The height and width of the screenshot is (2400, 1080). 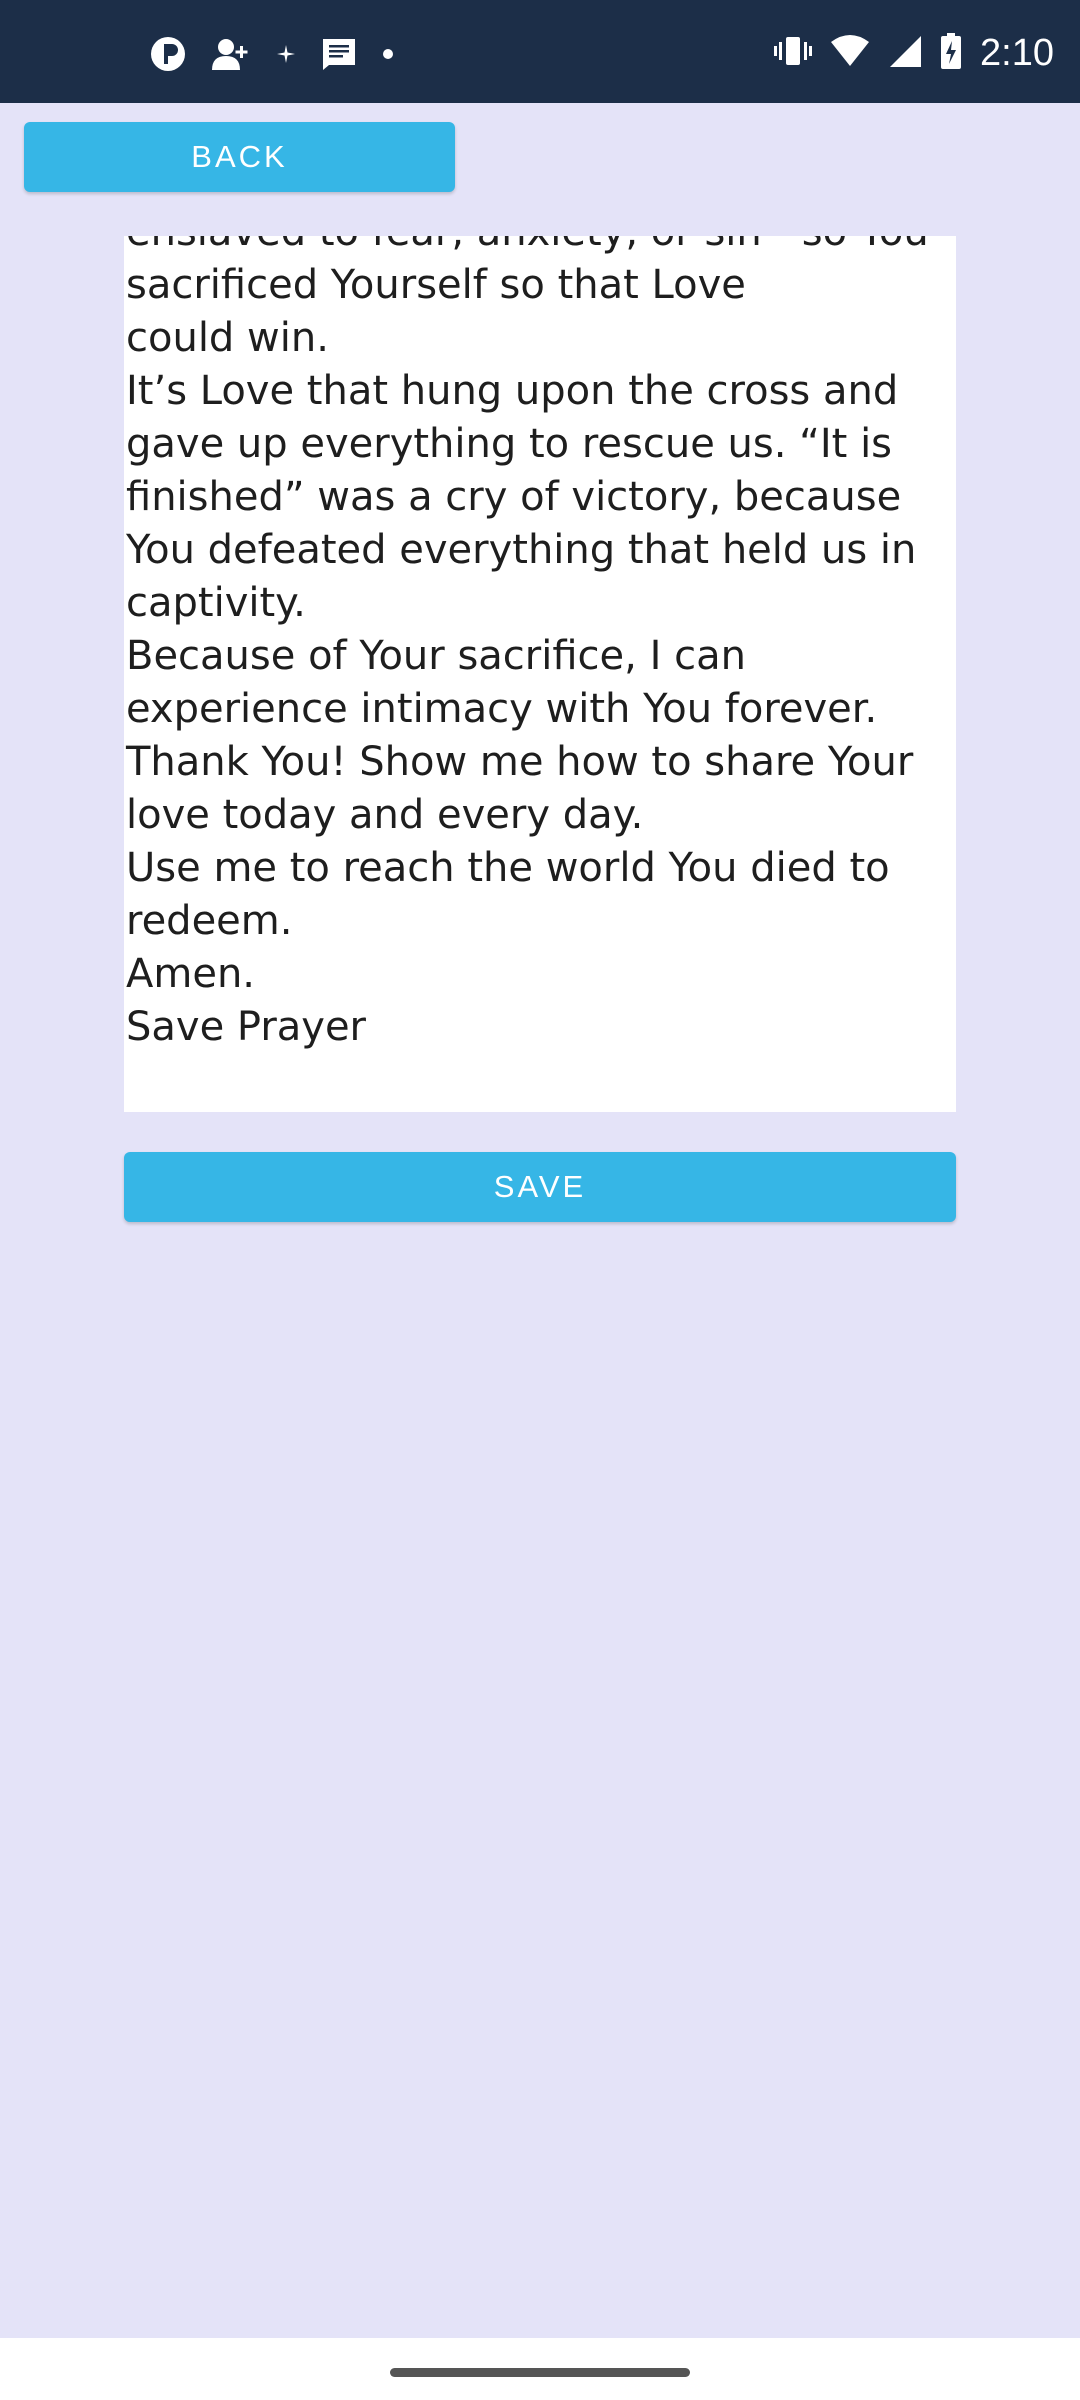 What do you see at coordinates (239, 157) in the screenshot?
I see `back-button: BACK` at bounding box center [239, 157].